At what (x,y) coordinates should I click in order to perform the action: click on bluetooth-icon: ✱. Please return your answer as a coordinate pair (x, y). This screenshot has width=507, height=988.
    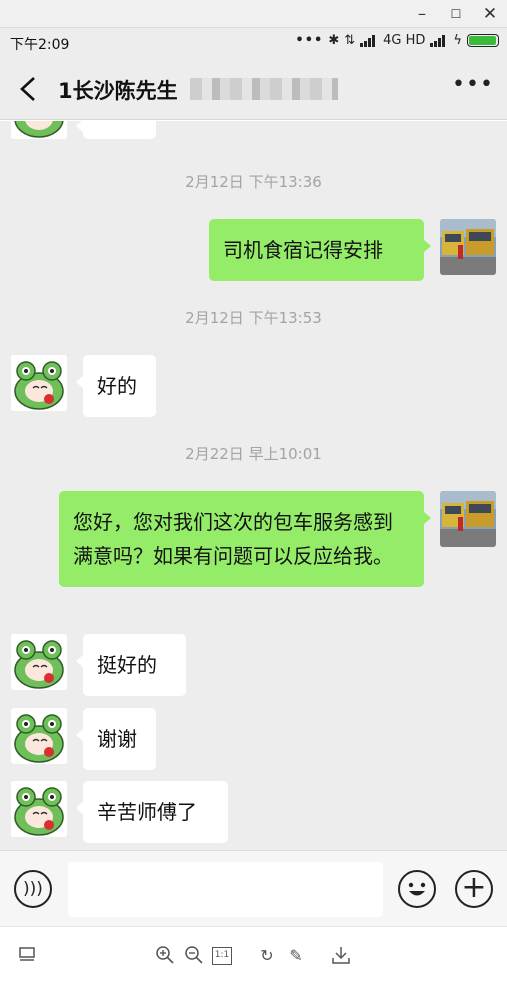
    Looking at the image, I should click on (334, 40).